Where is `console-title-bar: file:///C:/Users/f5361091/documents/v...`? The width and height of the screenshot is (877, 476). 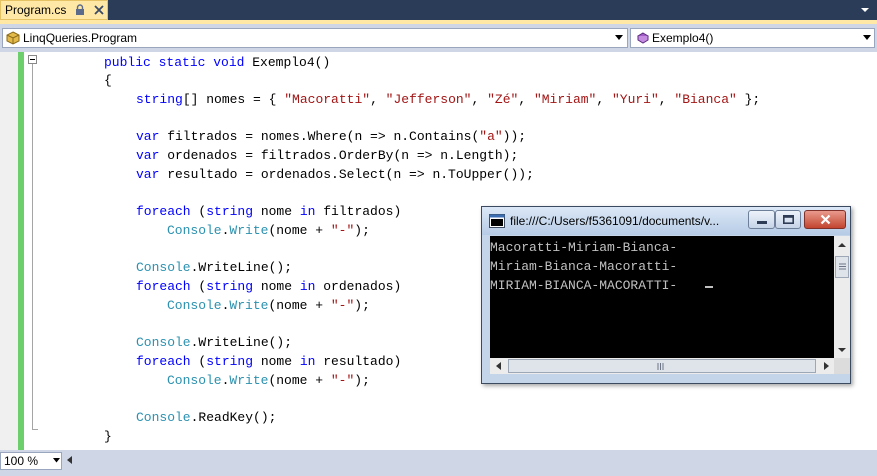
console-title-bar: file:///C:/Users/f5361091/documents/v... is located at coordinates (666, 221).